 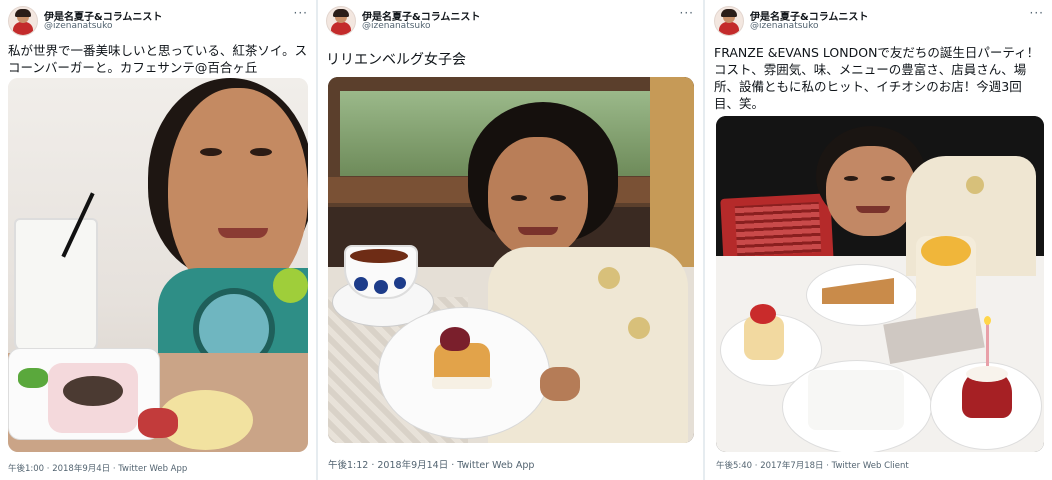 What do you see at coordinates (97, 468) in the screenshot?
I see `tweet-timestamp: 午後1:00 · 2018年9月4日 · Twitter Web App` at bounding box center [97, 468].